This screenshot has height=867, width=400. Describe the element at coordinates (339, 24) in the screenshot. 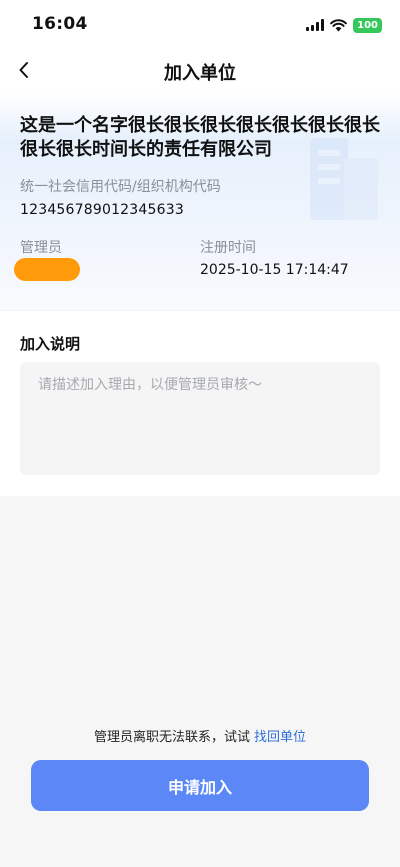

I see `wifi-icon` at that location.